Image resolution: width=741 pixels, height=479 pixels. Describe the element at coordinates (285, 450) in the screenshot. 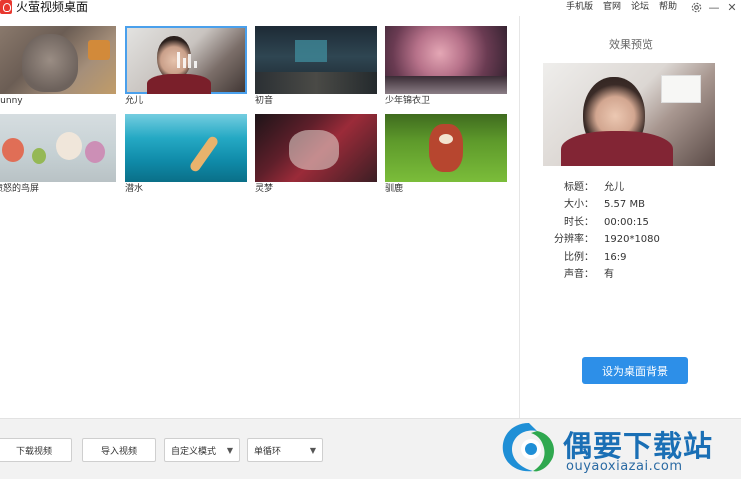

I see `loop-select: 单循环 ▼` at that location.